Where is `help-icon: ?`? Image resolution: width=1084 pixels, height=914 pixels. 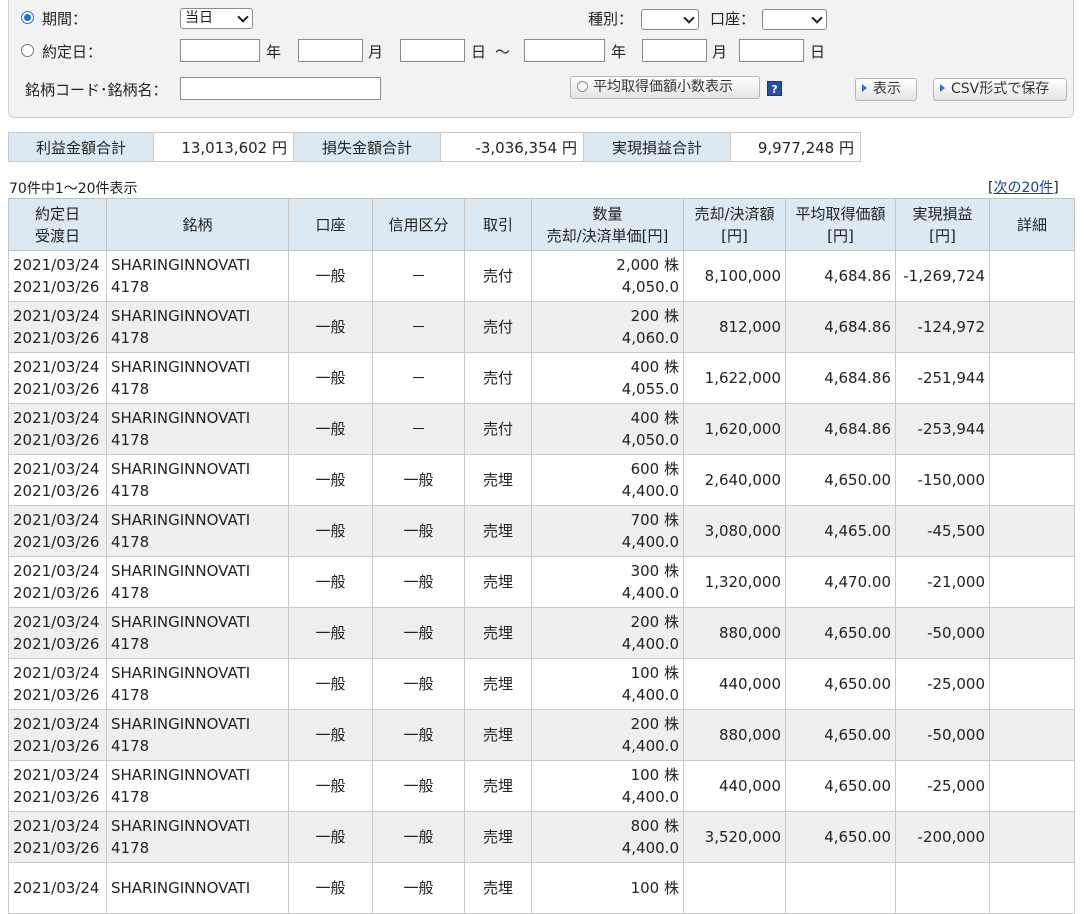 help-icon: ? is located at coordinates (774, 88).